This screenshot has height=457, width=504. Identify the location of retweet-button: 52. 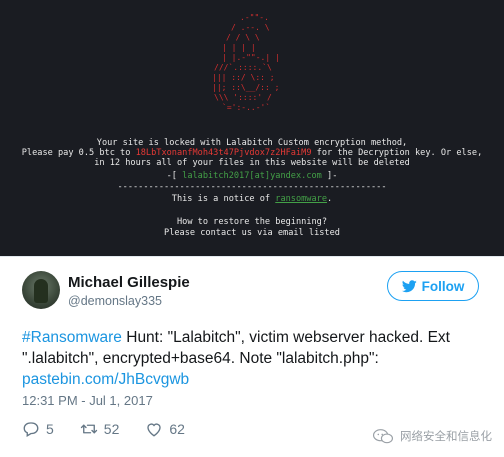
(100, 429).